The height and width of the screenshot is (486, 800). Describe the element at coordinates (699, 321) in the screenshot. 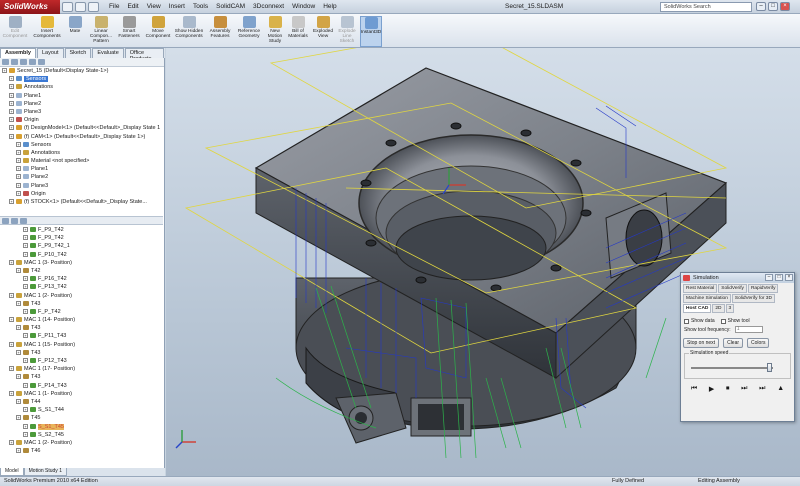

I see `show-data-checkbox: Show data` at that location.